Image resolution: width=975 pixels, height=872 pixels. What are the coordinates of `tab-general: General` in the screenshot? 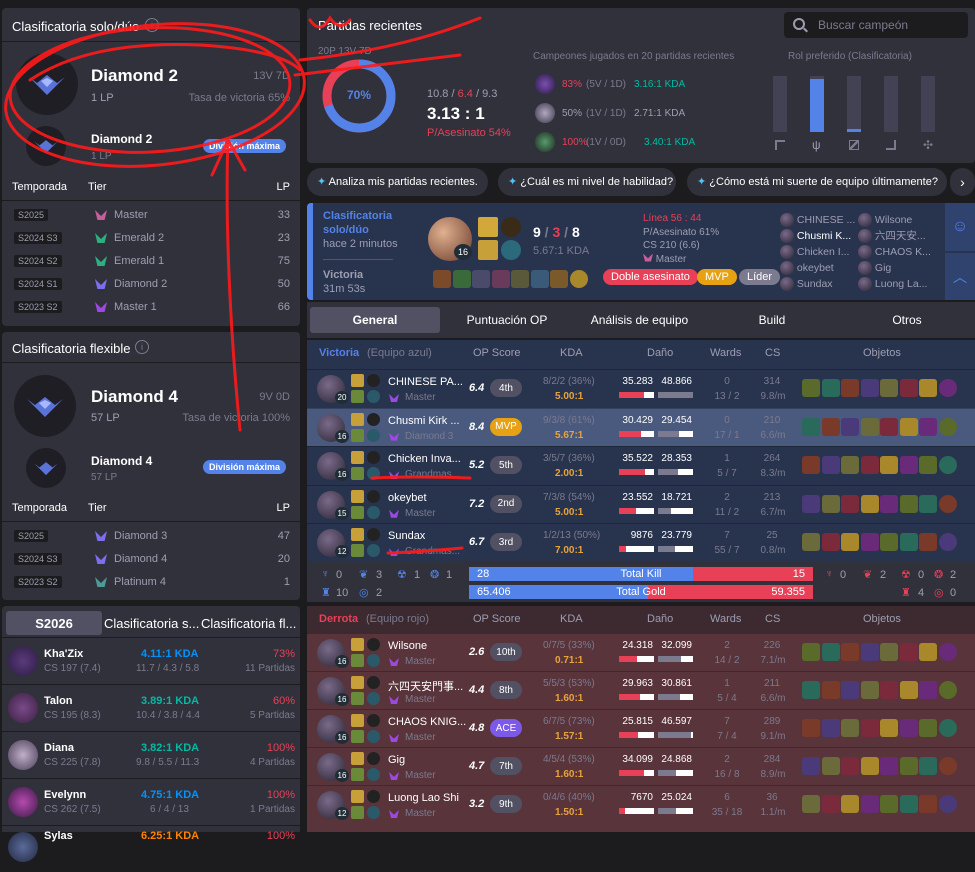 It's located at (375, 320).